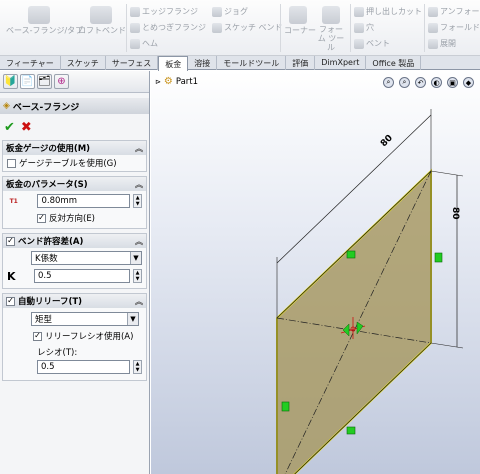  I want to click on bend-type-select: K係数 ▼, so click(86, 258).